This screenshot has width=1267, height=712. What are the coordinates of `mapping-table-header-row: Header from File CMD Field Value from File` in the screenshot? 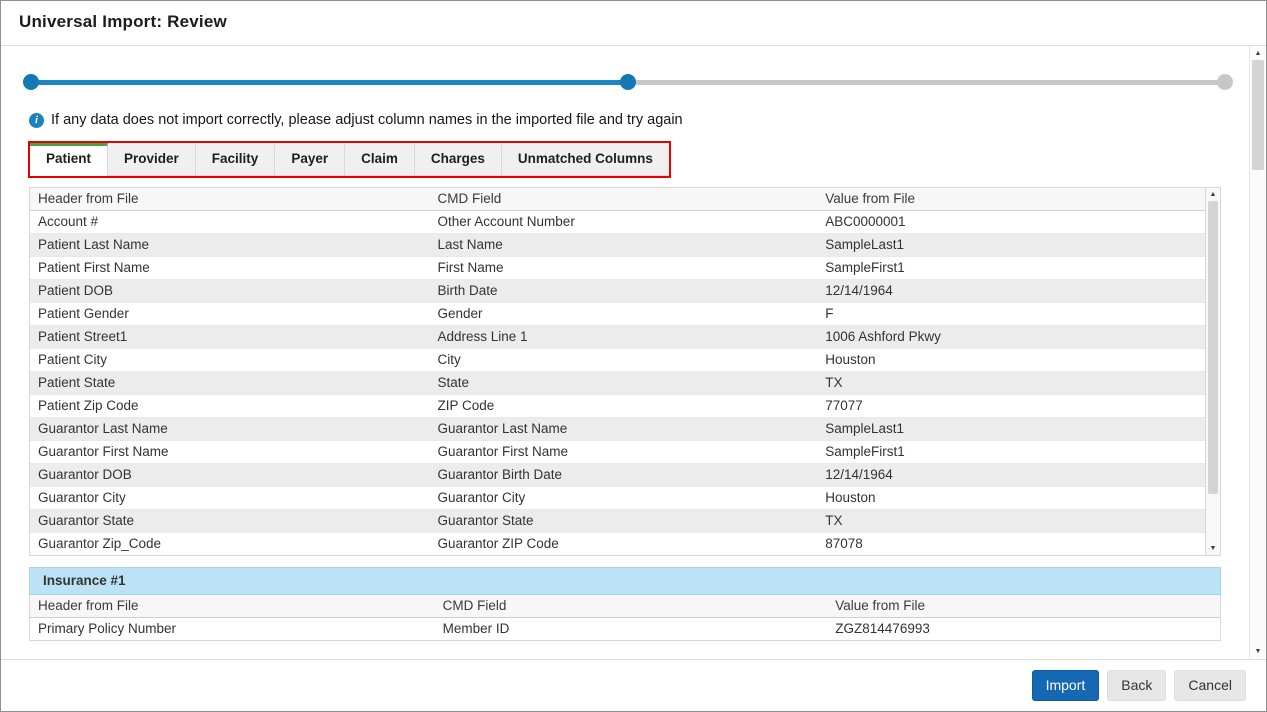 It's located at (617, 199).